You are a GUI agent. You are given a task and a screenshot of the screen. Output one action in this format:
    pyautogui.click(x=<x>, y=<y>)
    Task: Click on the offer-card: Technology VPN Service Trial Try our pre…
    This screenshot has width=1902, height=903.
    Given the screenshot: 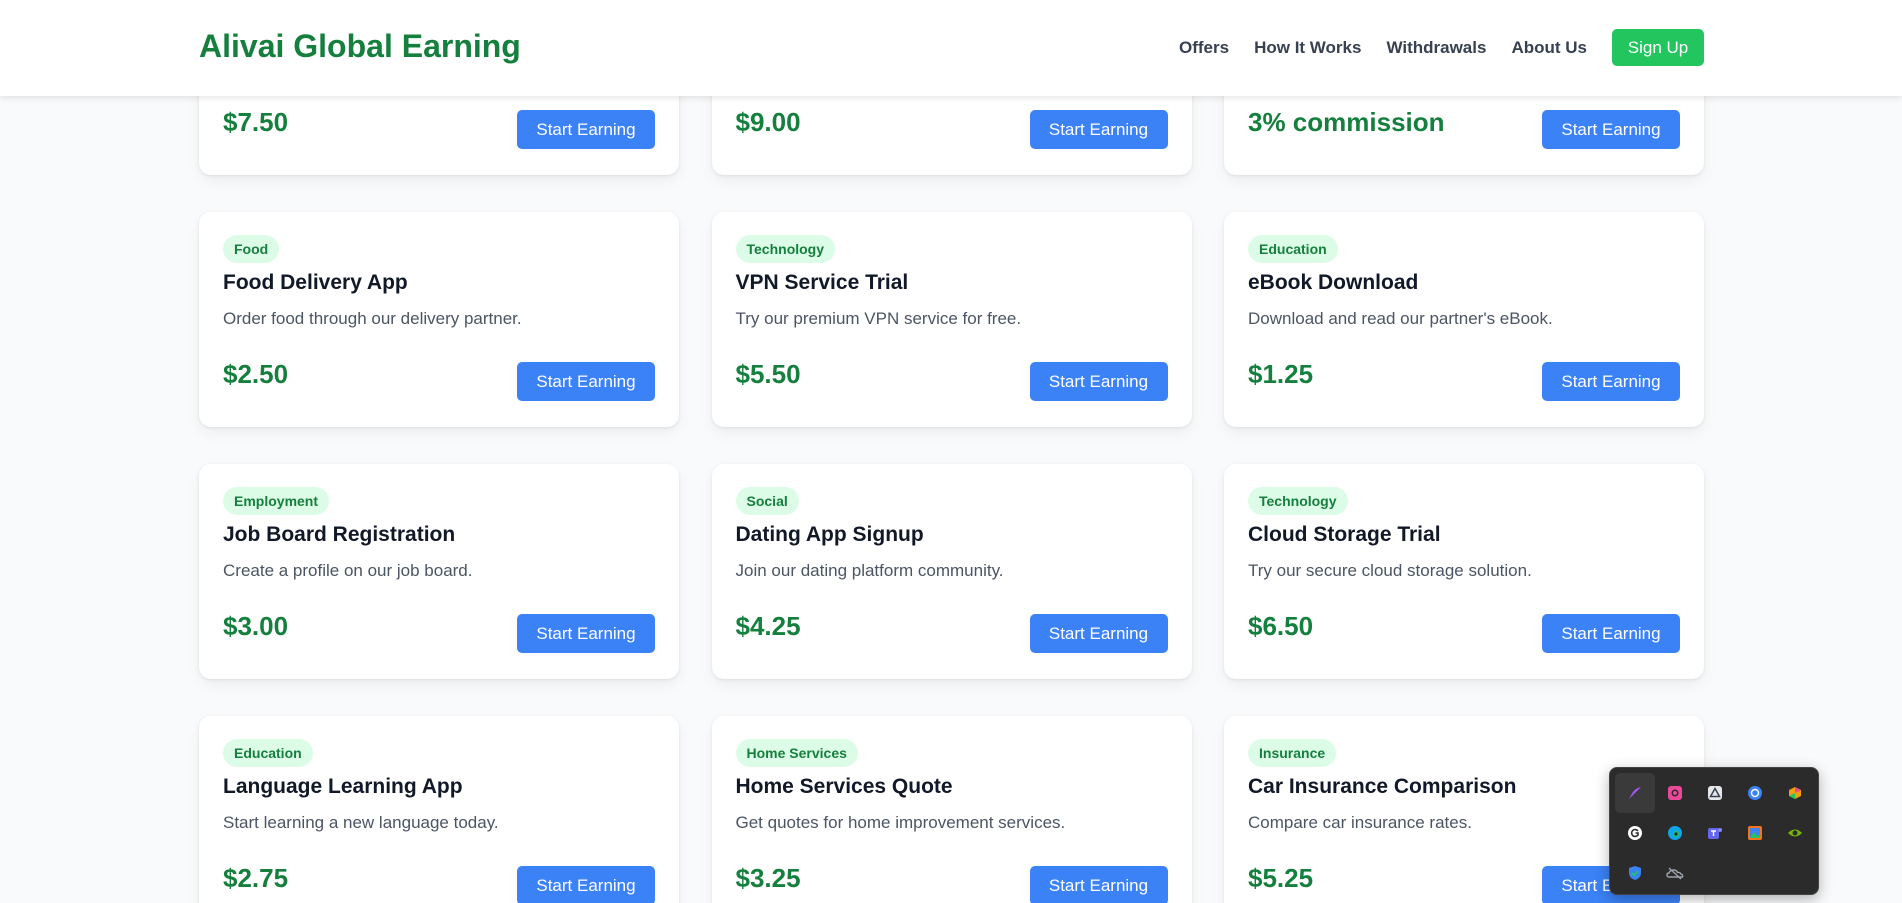 What is the action you would take?
    pyautogui.click(x=951, y=319)
    